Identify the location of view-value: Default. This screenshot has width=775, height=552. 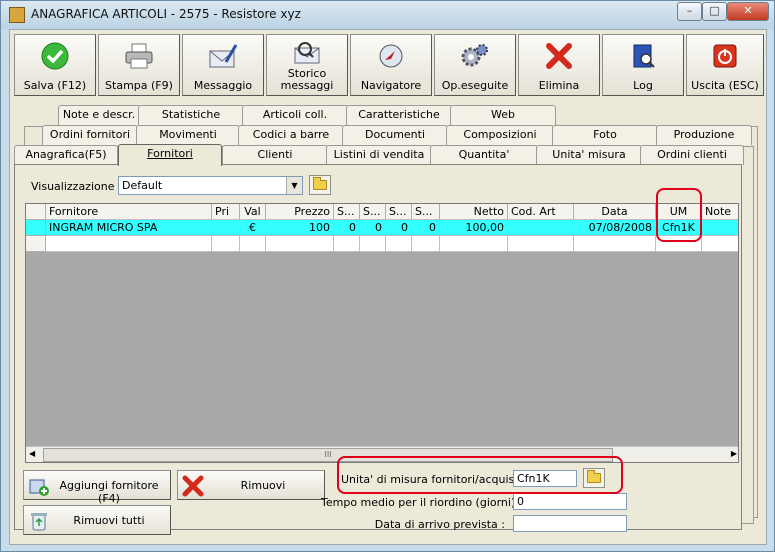
(142, 185).